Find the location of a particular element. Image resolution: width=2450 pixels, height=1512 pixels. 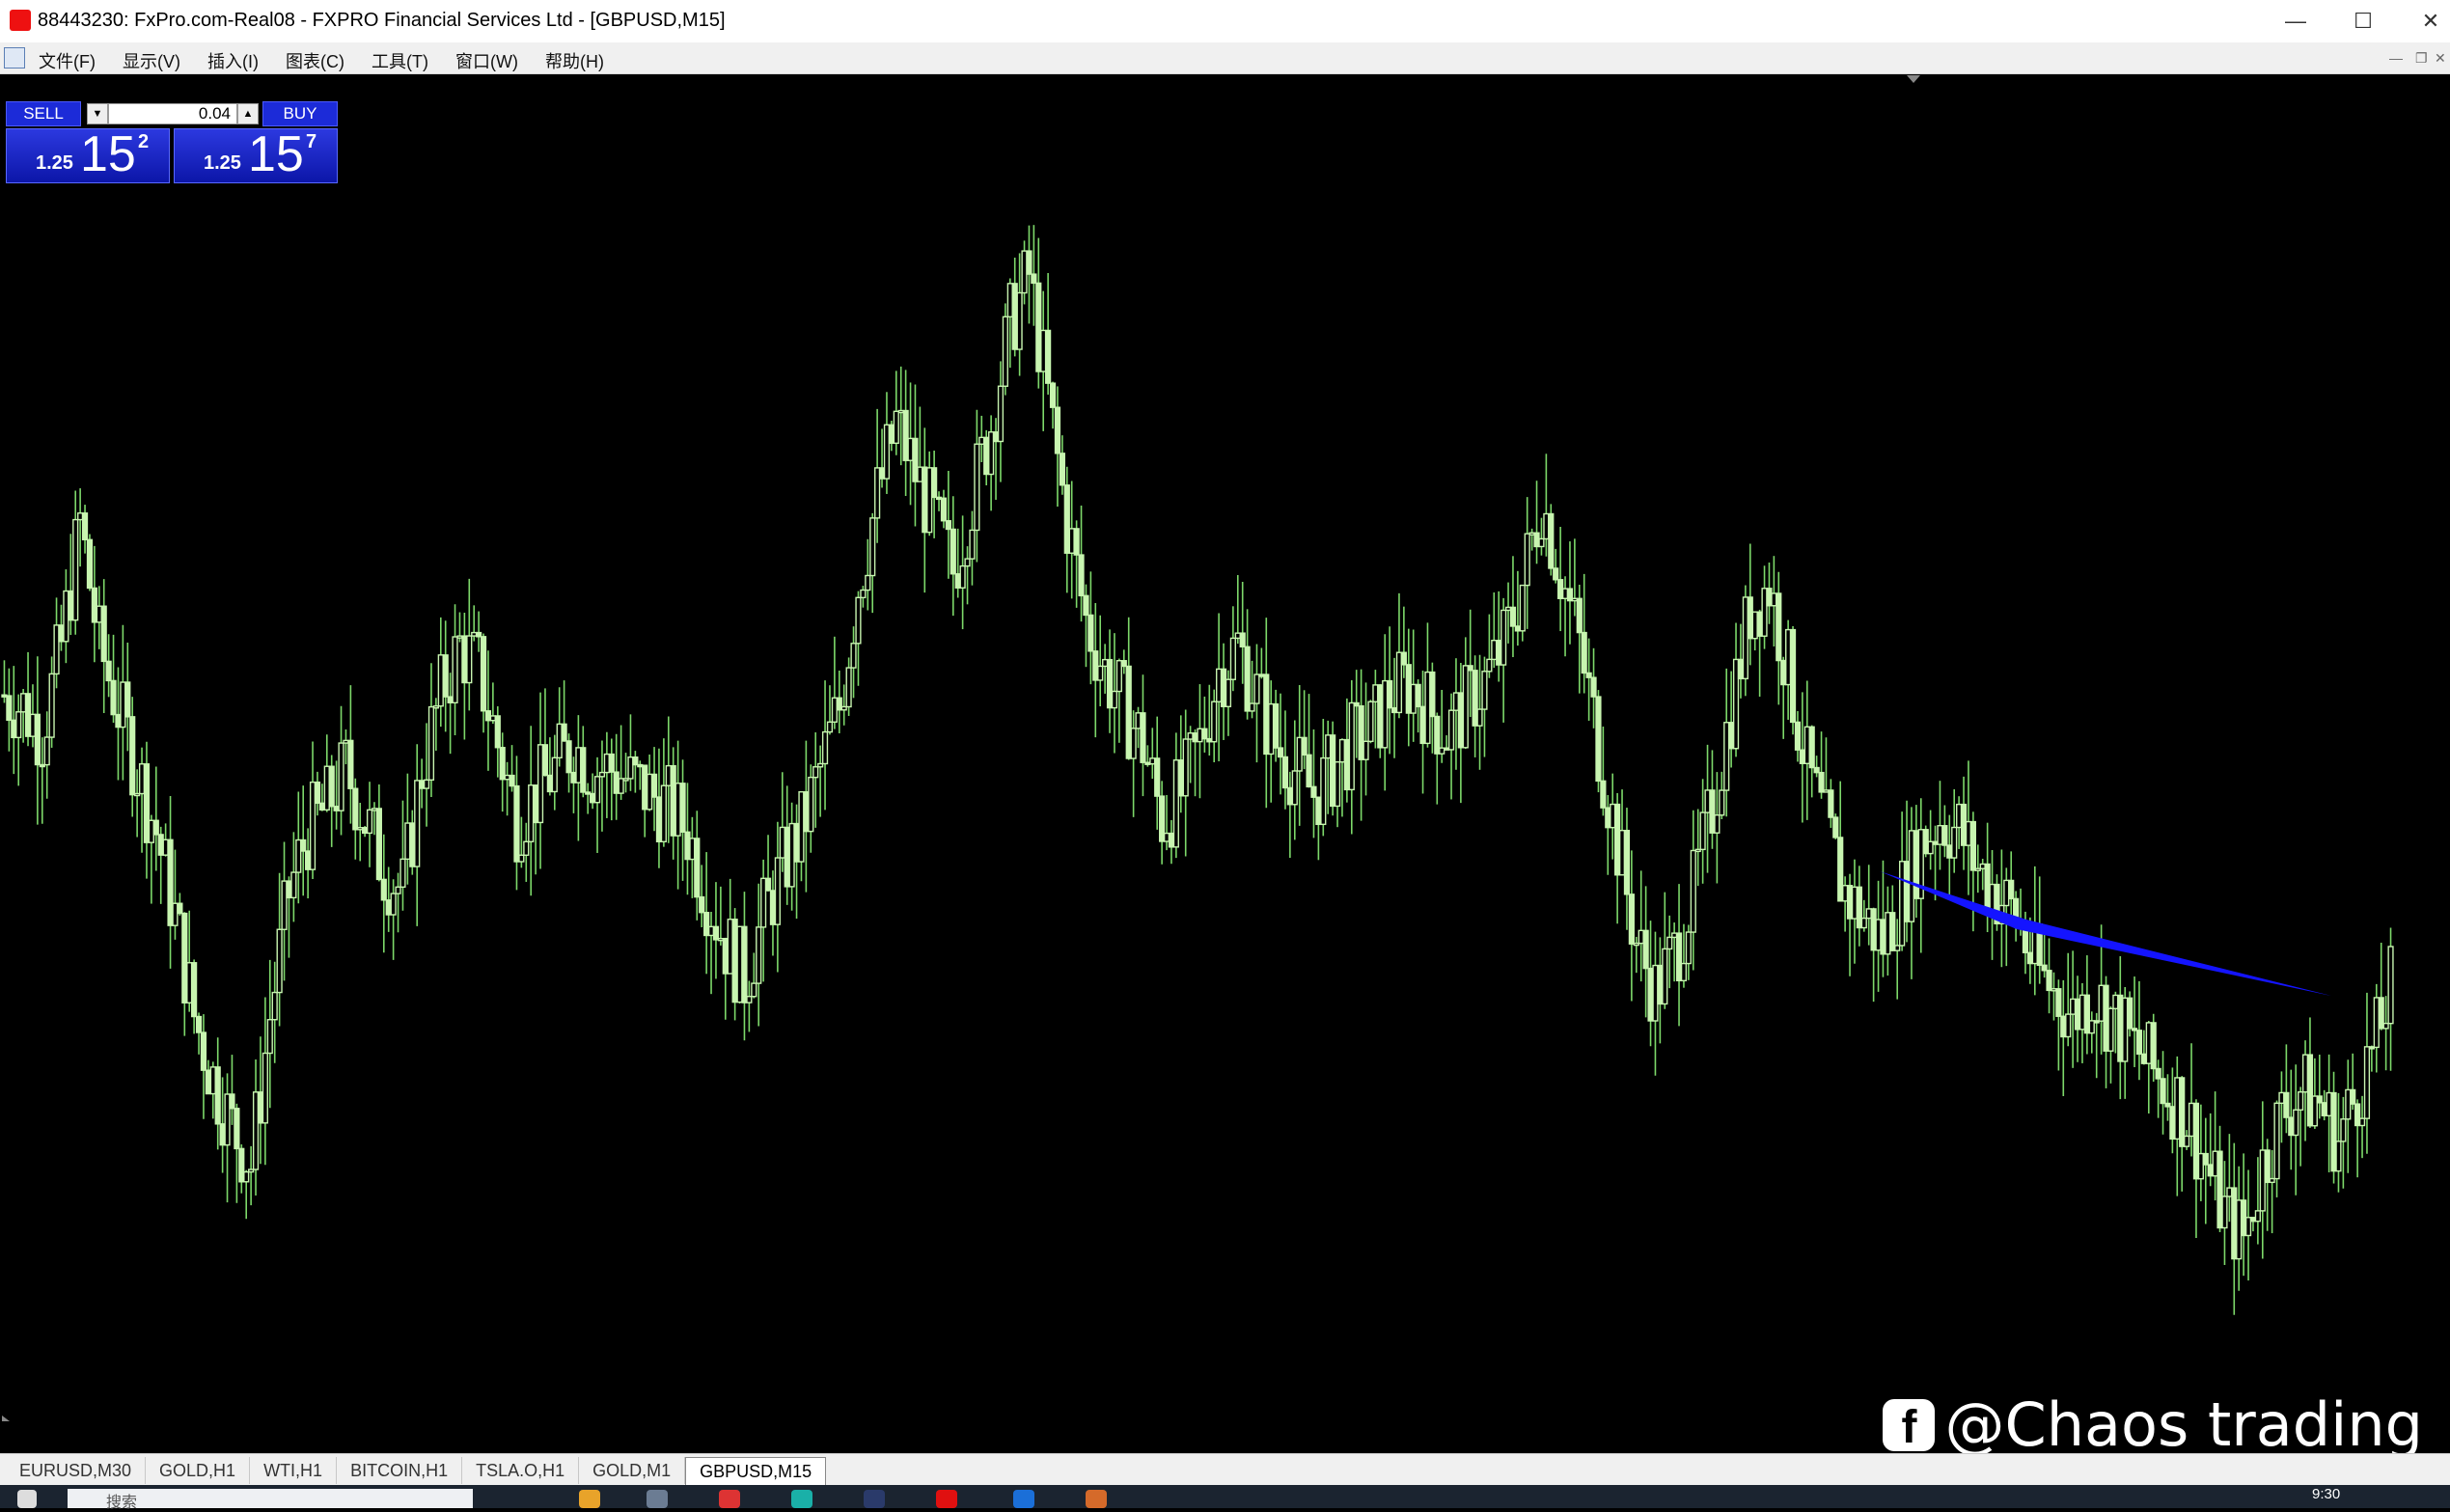

buy-price-button: 1.25 15 7 is located at coordinates (256, 154).